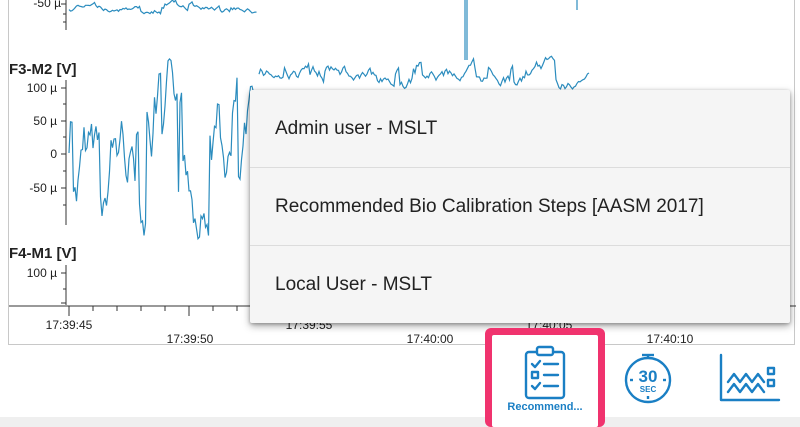 Image resolution: width=800 pixels, height=427 pixels. What do you see at coordinates (45, 121) in the screenshot?
I see `y-tick: 50 µ` at bounding box center [45, 121].